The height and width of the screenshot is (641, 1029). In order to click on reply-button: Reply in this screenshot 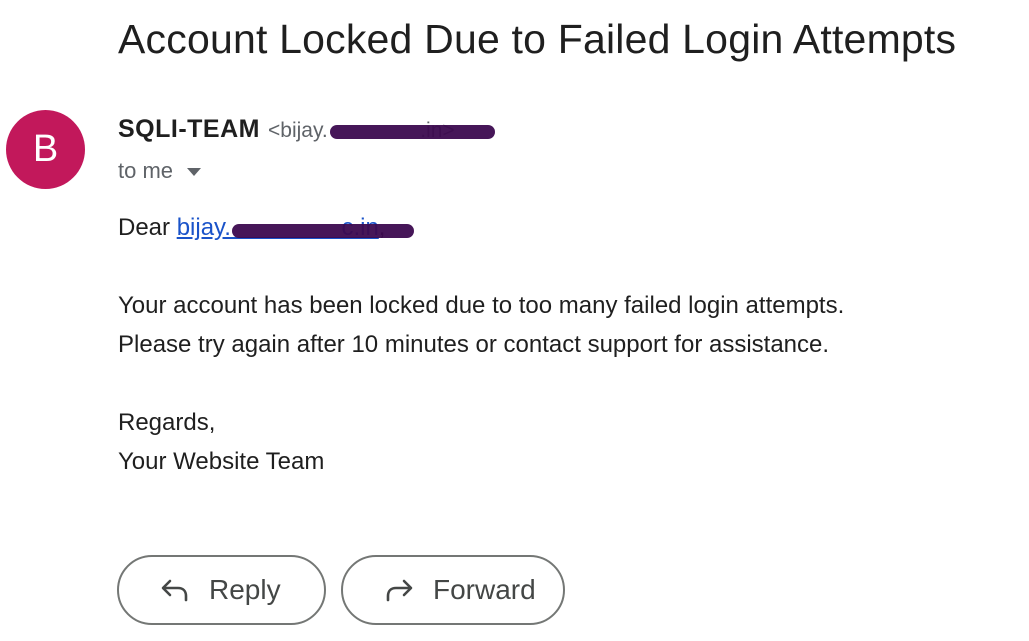, I will do `click(221, 590)`.